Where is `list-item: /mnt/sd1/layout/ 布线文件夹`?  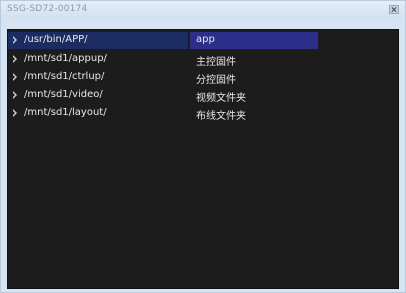
list-item: /mnt/sd1/layout/ 布线文件夹 is located at coordinates (203, 113).